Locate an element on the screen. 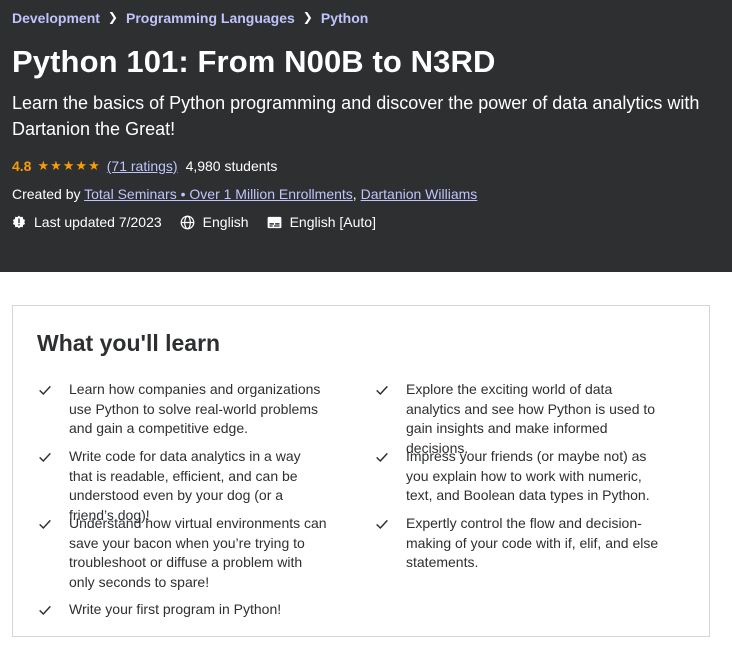  instructor-link-dartanion-williams: Dartanion Williams is located at coordinates (419, 194).